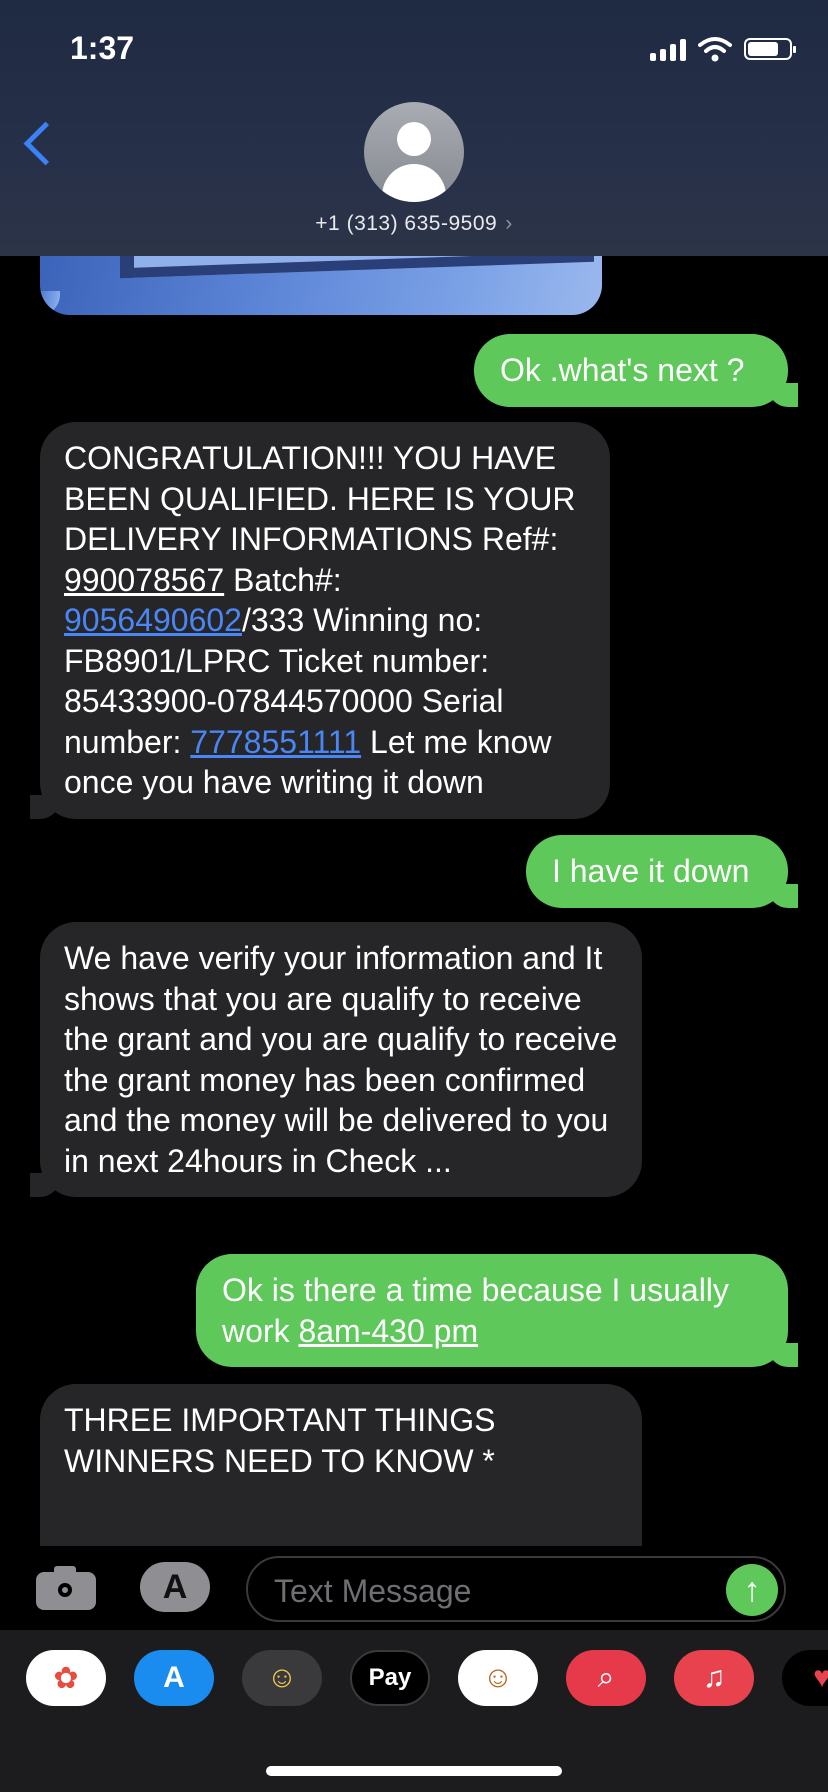 Image resolution: width=828 pixels, height=1792 pixels. Describe the element at coordinates (489, 1591) in the screenshot. I see `message-input` at that location.